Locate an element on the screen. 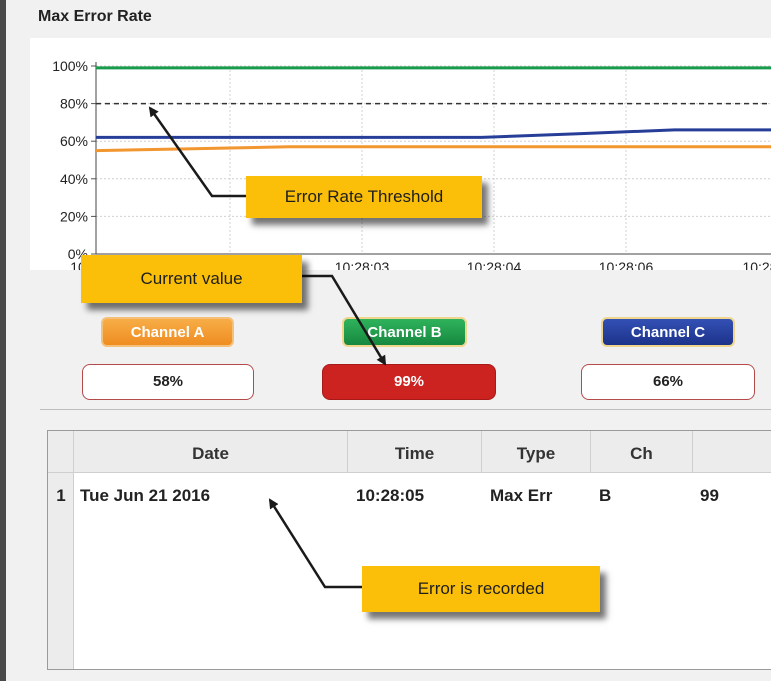 The width and height of the screenshot is (771, 681). column-header-ch: Ch is located at coordinates (642, 452).